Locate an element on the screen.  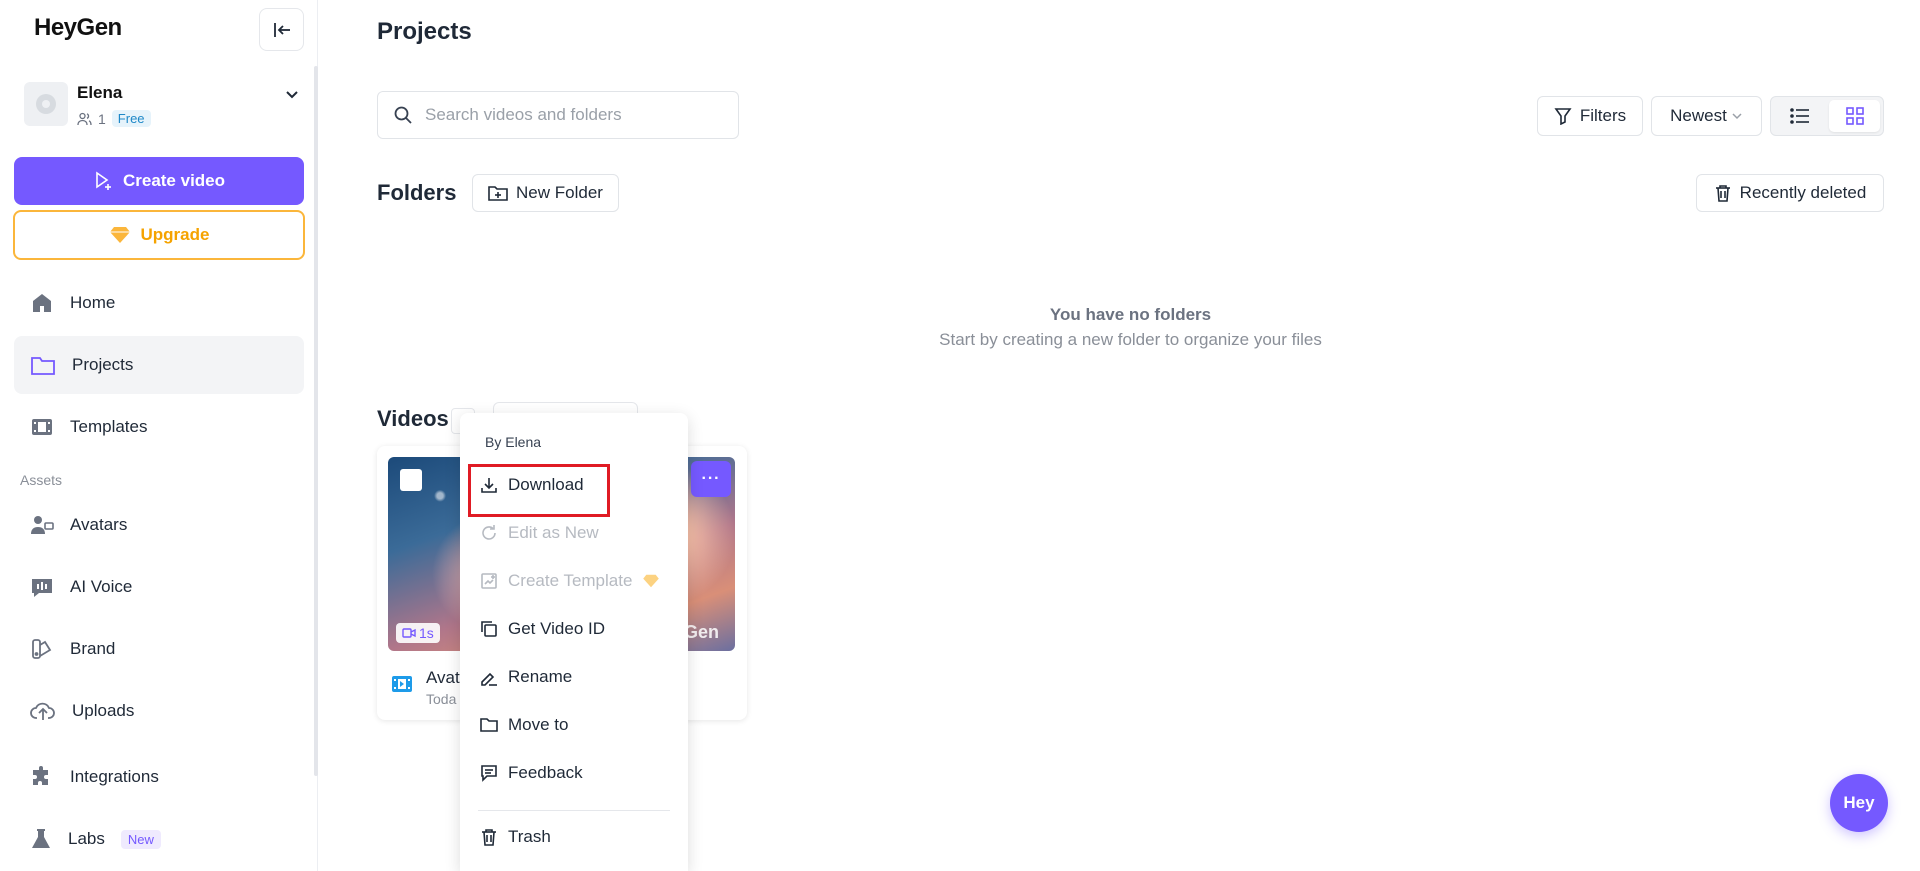
duration-label: 1s is located at coordinates (426, 633).